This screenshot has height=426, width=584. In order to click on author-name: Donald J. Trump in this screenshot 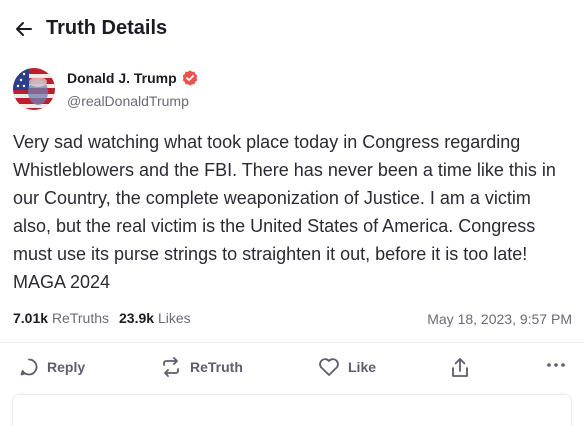, I will do `click(122, 78)`.